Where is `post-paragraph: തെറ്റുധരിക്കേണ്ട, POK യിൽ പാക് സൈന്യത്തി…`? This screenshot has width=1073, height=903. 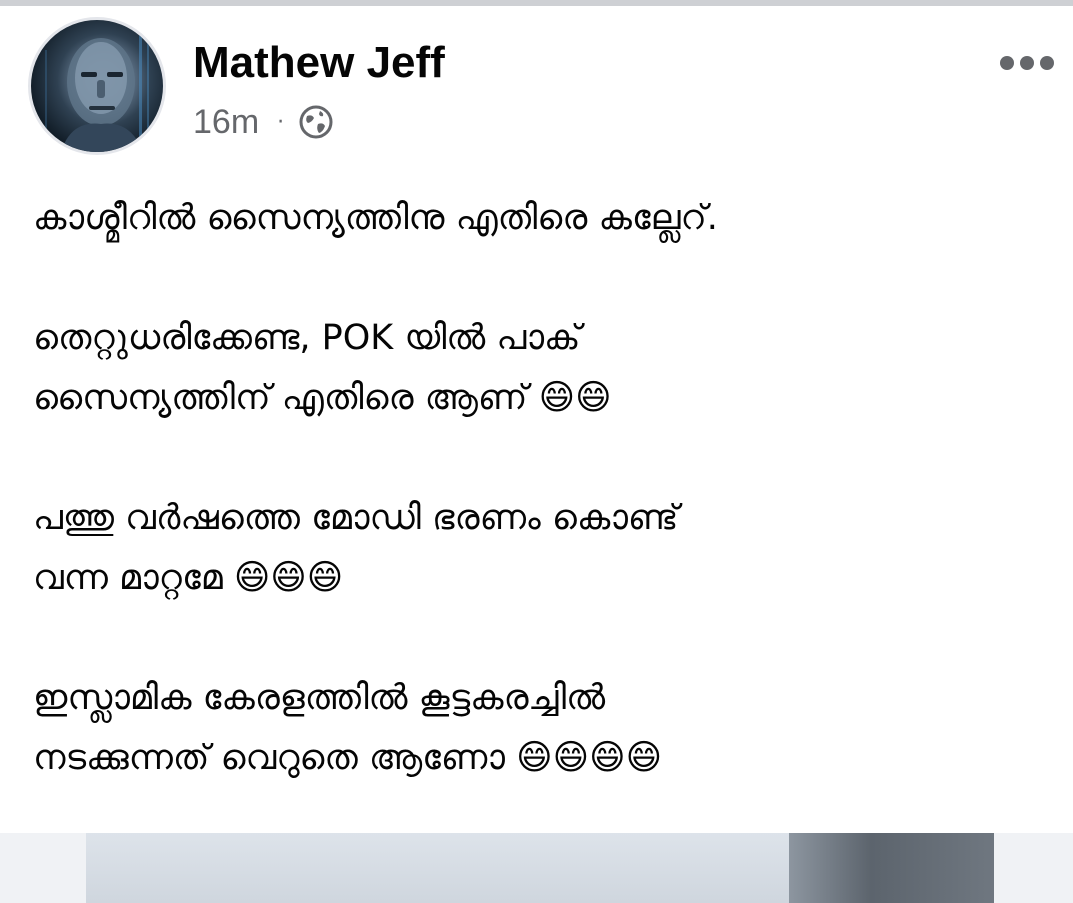
post-paragraph: തെറ്റുധരിക്കേണ്ട, POK യിൽ പാക് സൈന്യത്തി… is located at coordinates (543, 368).